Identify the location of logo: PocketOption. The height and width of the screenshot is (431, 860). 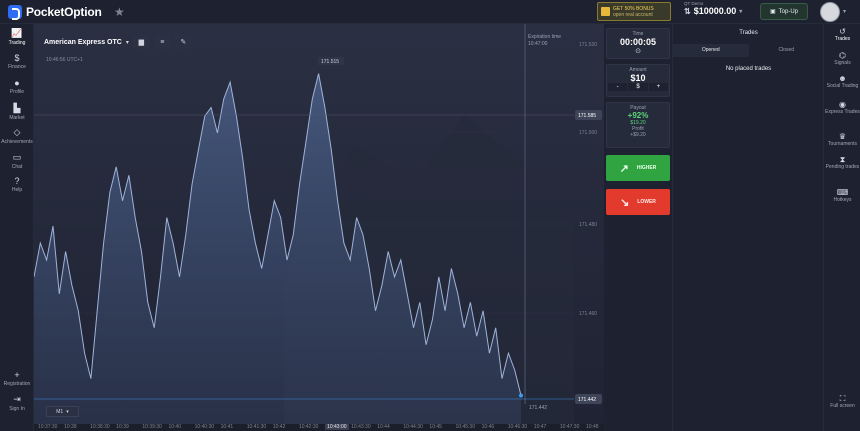
(55, 12).